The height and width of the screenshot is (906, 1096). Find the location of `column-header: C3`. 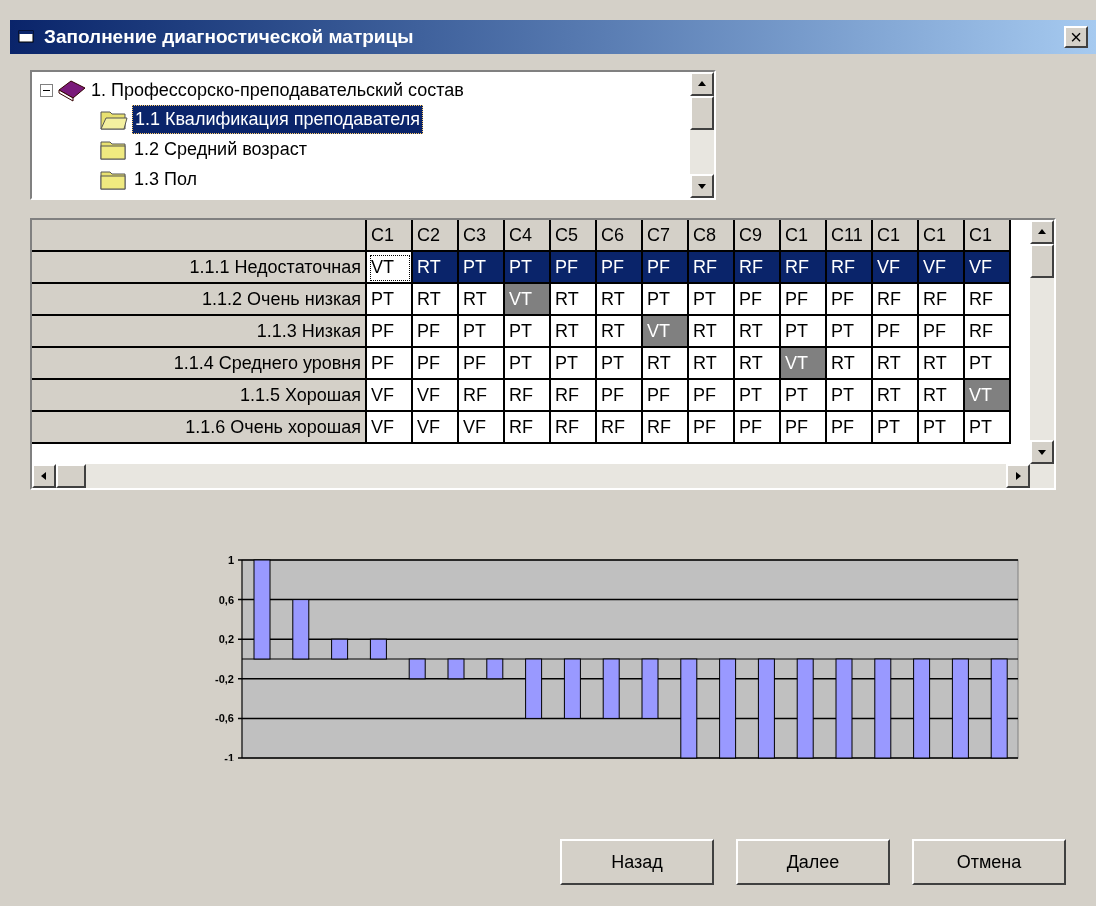

column-header: C3 is located at coordinates (482, 236).